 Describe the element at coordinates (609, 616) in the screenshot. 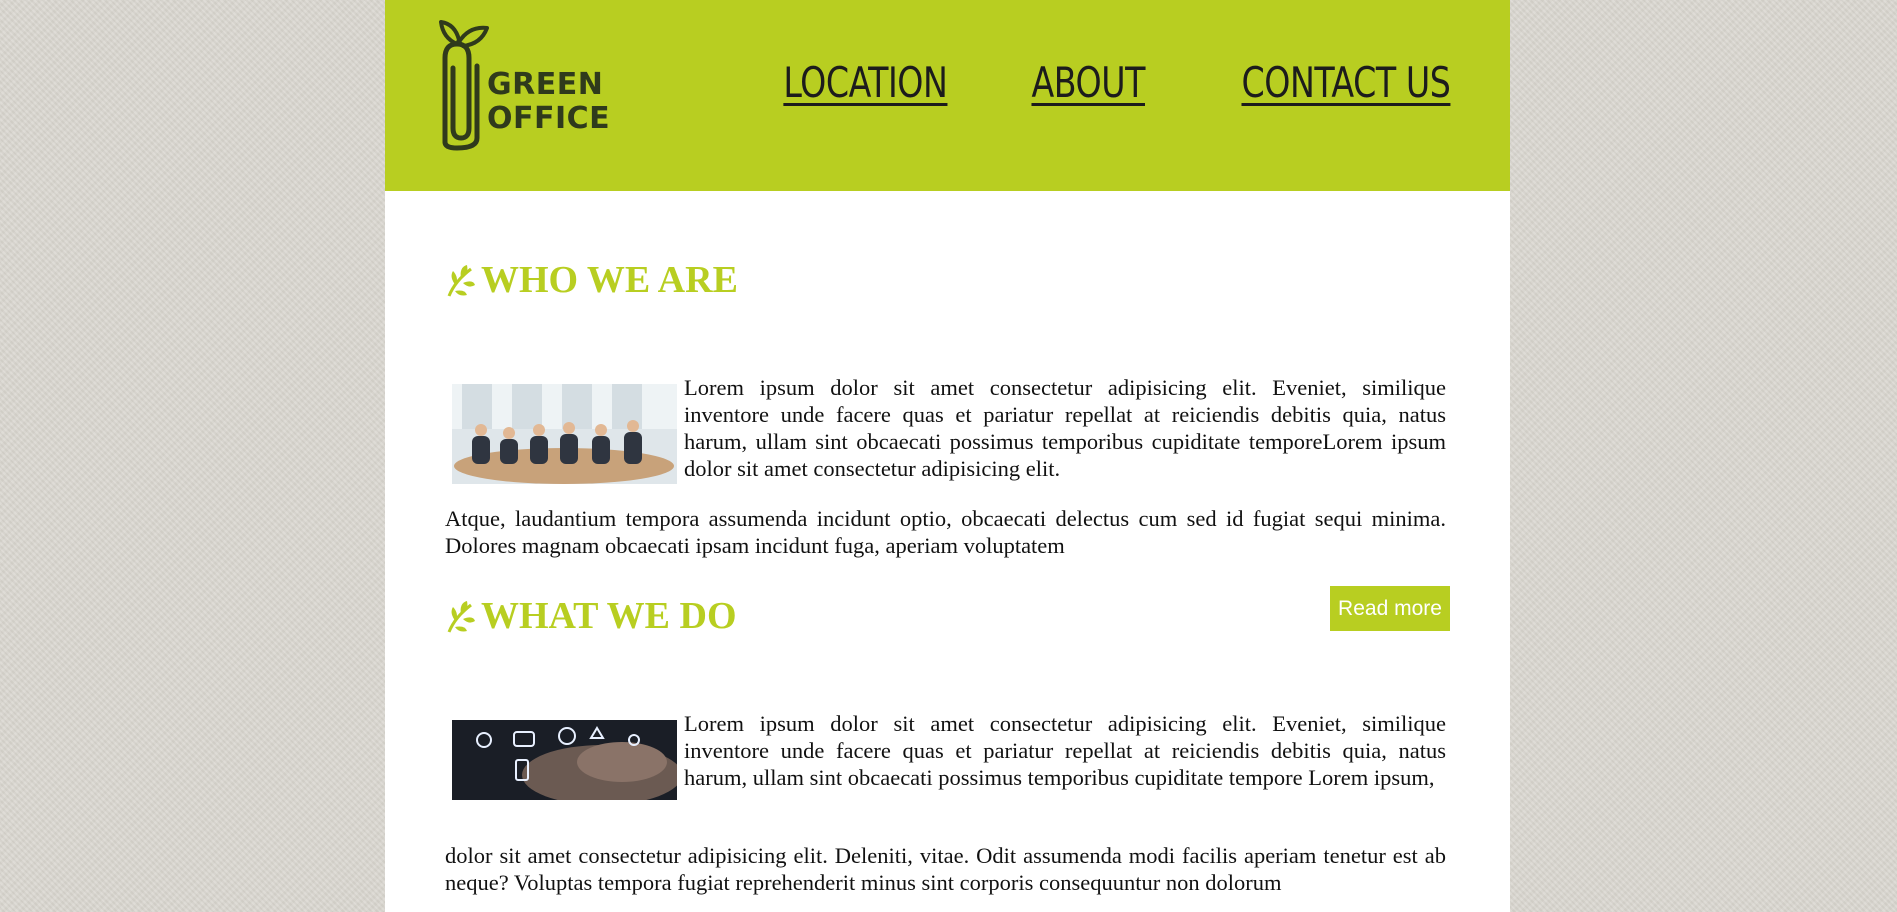

I see `section-title-text: WHAT WE DO` at that location.